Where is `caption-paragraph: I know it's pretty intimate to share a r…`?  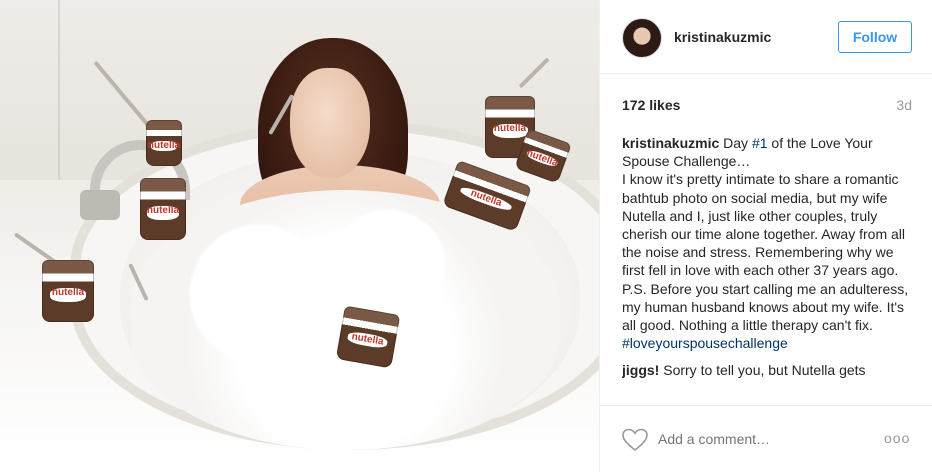
caption-paragraph: I know it's pretty intimate to share a r… is located at coordinates (764, 225).